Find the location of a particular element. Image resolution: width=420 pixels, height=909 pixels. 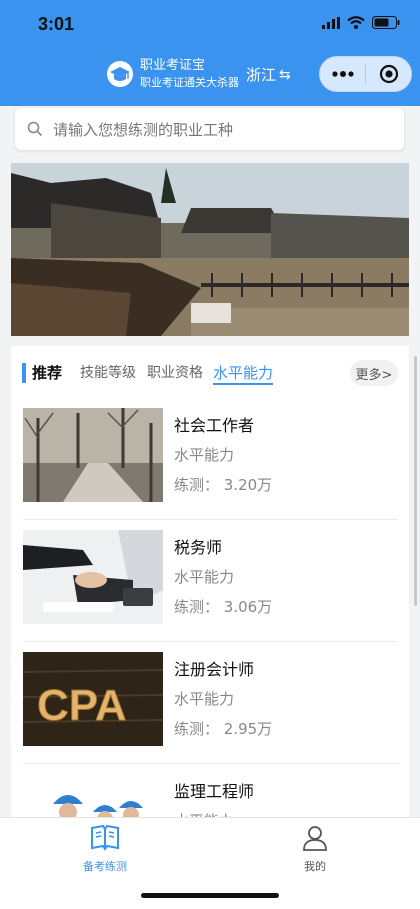

item-practice-count: 练测： 3.20万 is located at coordinates (223, 485).